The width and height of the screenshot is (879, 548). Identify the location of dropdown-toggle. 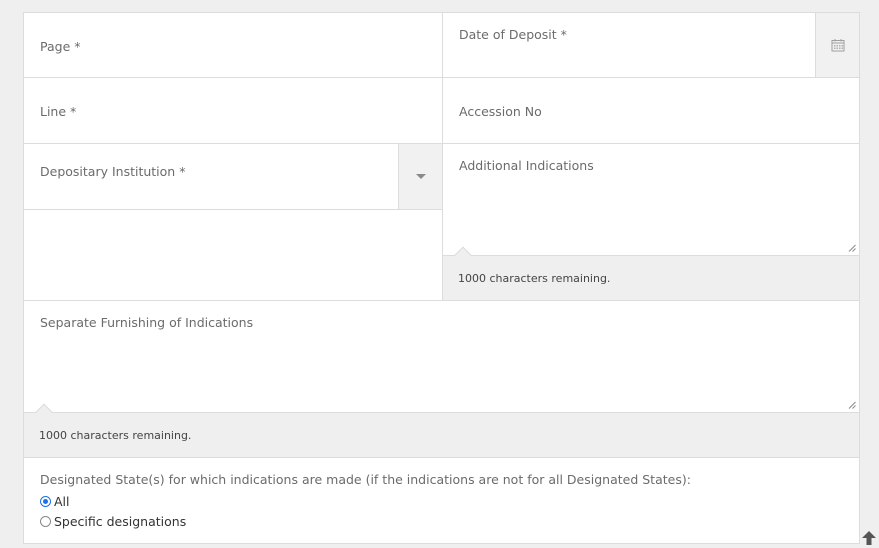
(420, 176).